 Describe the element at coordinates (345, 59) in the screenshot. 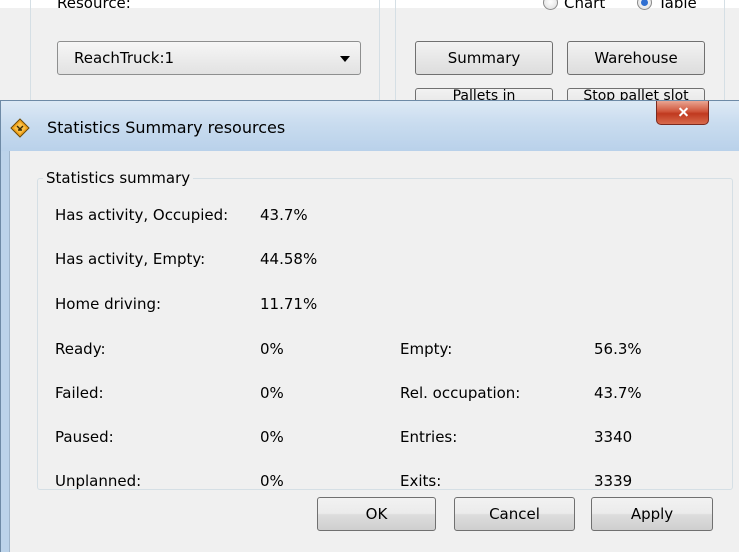

I see `chevron-down-icon` at that location.